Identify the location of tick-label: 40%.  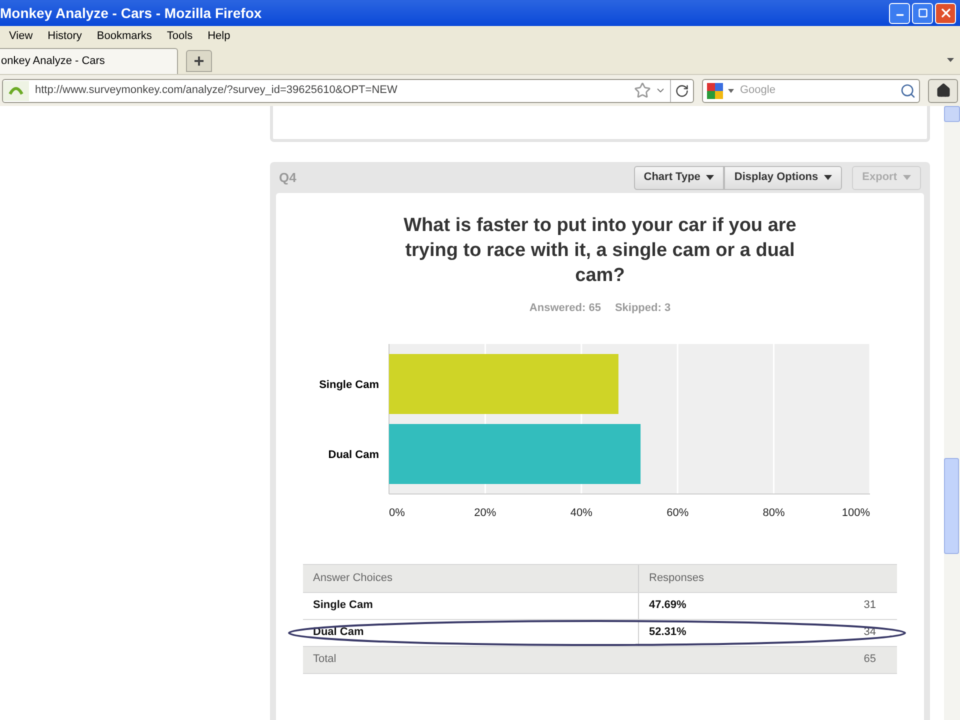
(581, 512).